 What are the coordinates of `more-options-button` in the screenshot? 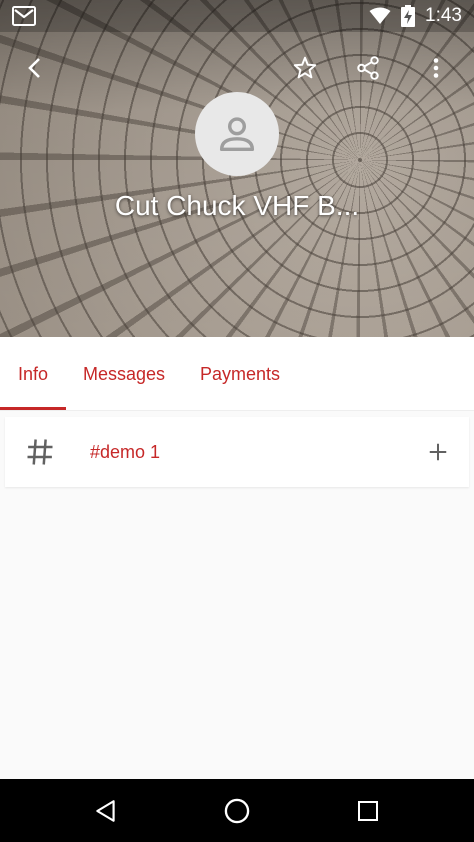 It's located at (436, 68).